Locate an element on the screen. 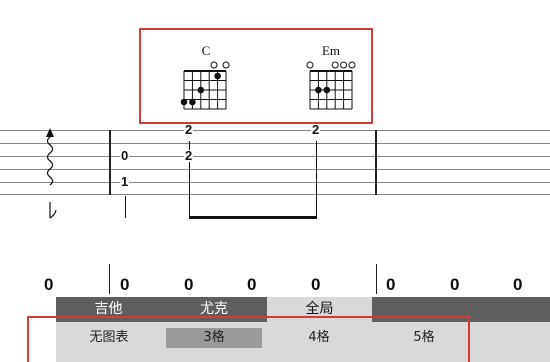  chord-grid-em is located at coordinates (331, 85).